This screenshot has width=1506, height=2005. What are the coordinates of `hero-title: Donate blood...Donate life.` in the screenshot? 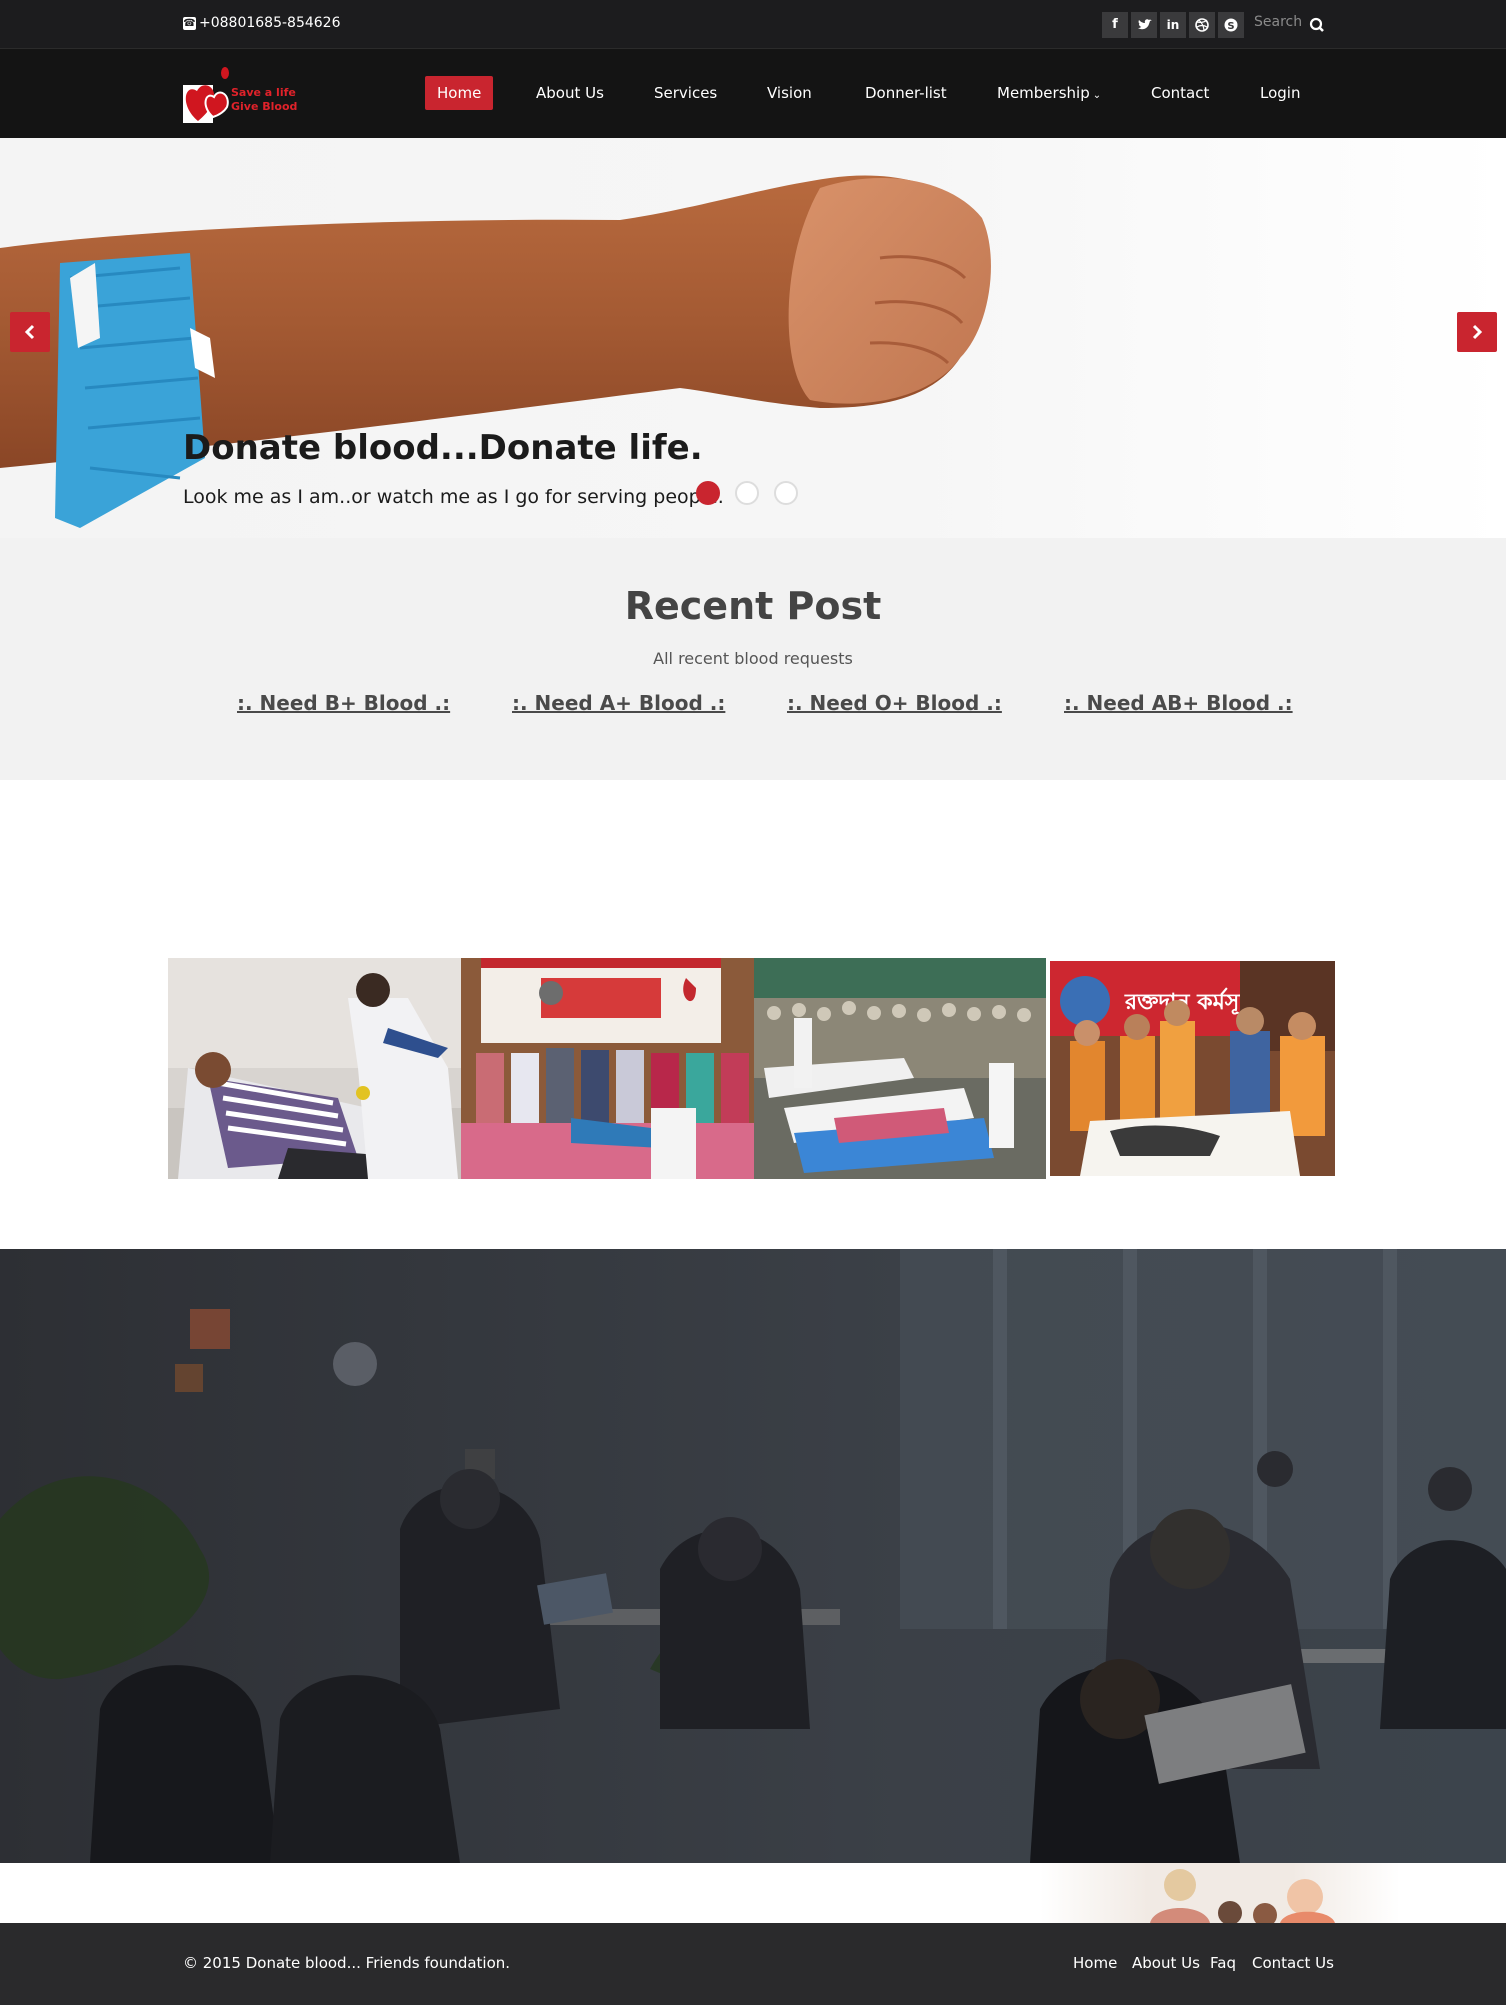 It's located at (443, 448).